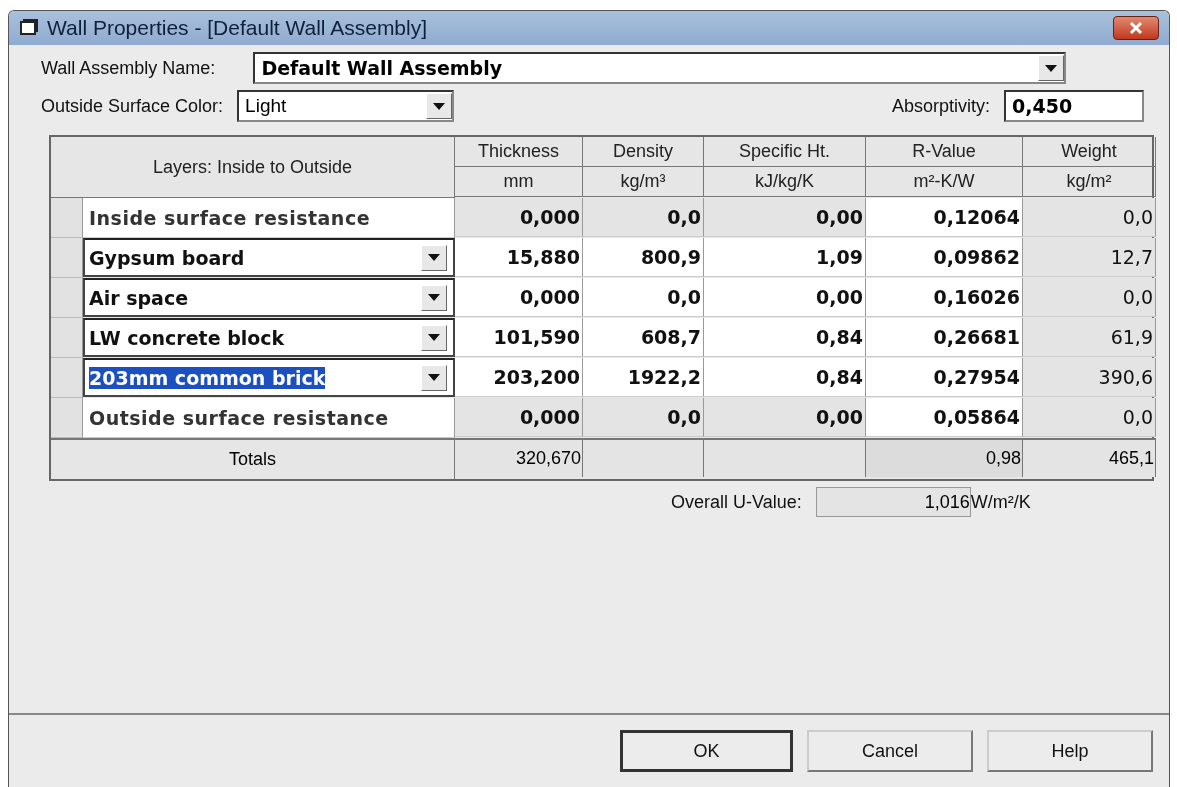 This screenshot has width=1177, height=787. What do you see at coordinates (269, 257) in the screenshot?
I see `layer-dropdown: Gypsum board` at bounding box center [269, 257].